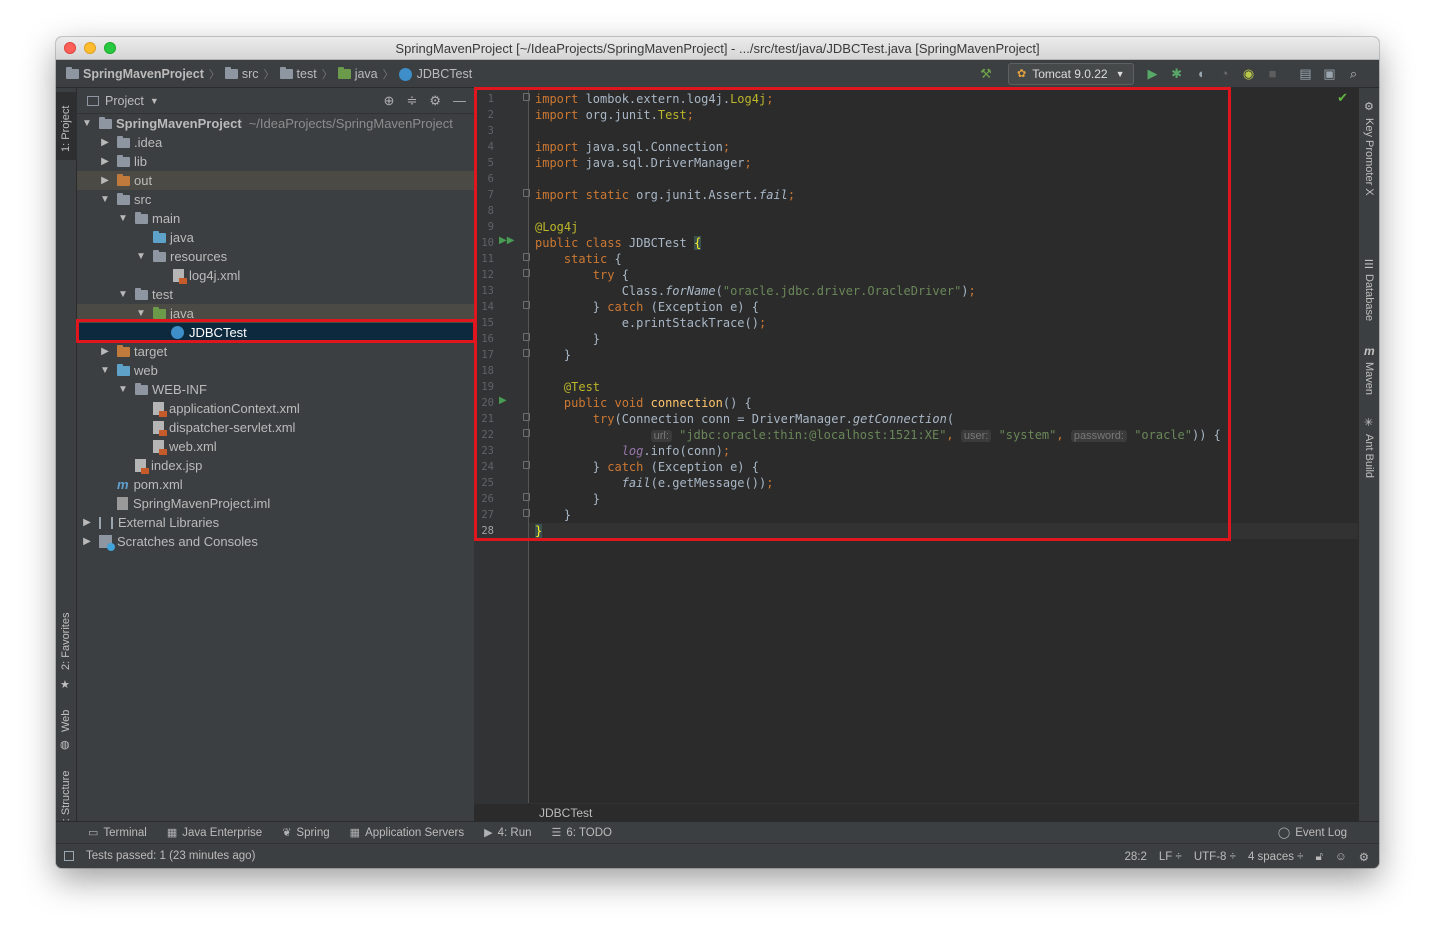 This screenshot has width=1435, height=943. Describe the element at coordinates (275, 101) in the screenshot. I see `project-panel-header: Project ▼ ⊕ ≑ ⚙ —` at that location.